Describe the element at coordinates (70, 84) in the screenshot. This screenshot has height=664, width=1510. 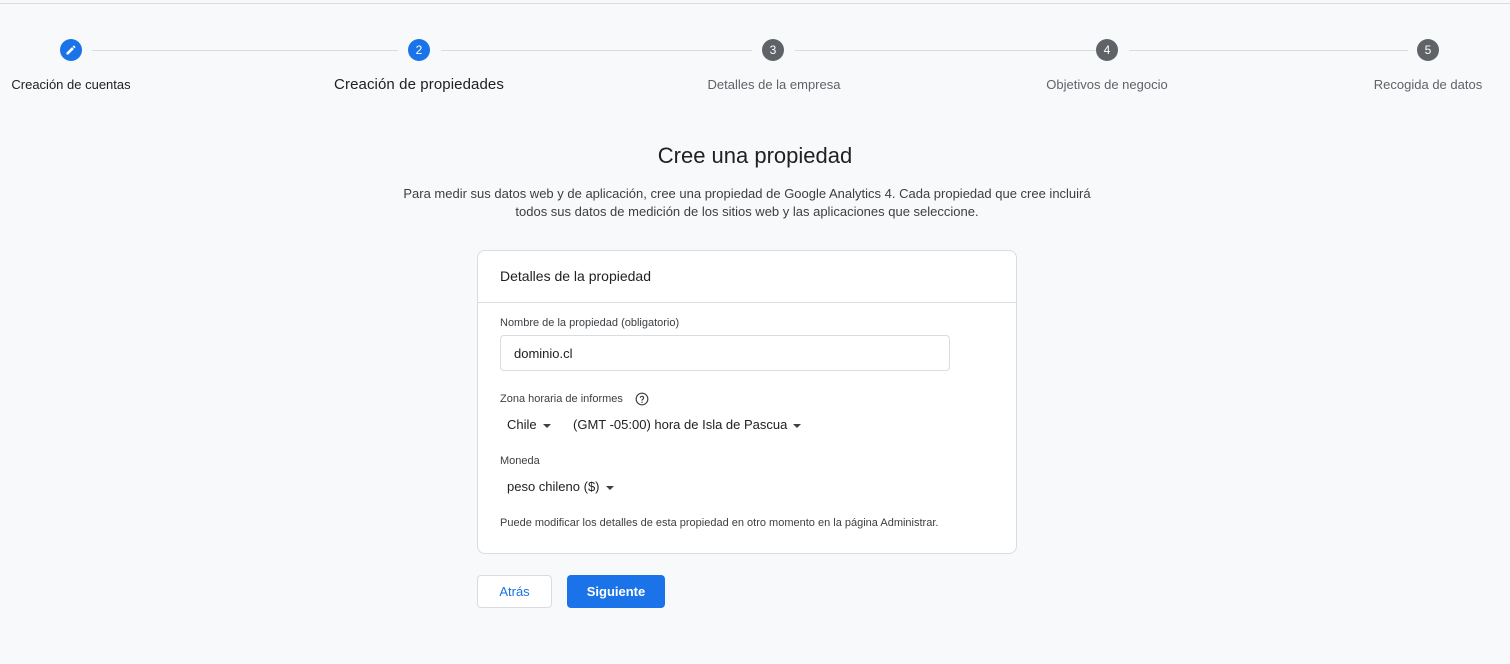
I see `step-1-label: Creación de cuentas` at that location.